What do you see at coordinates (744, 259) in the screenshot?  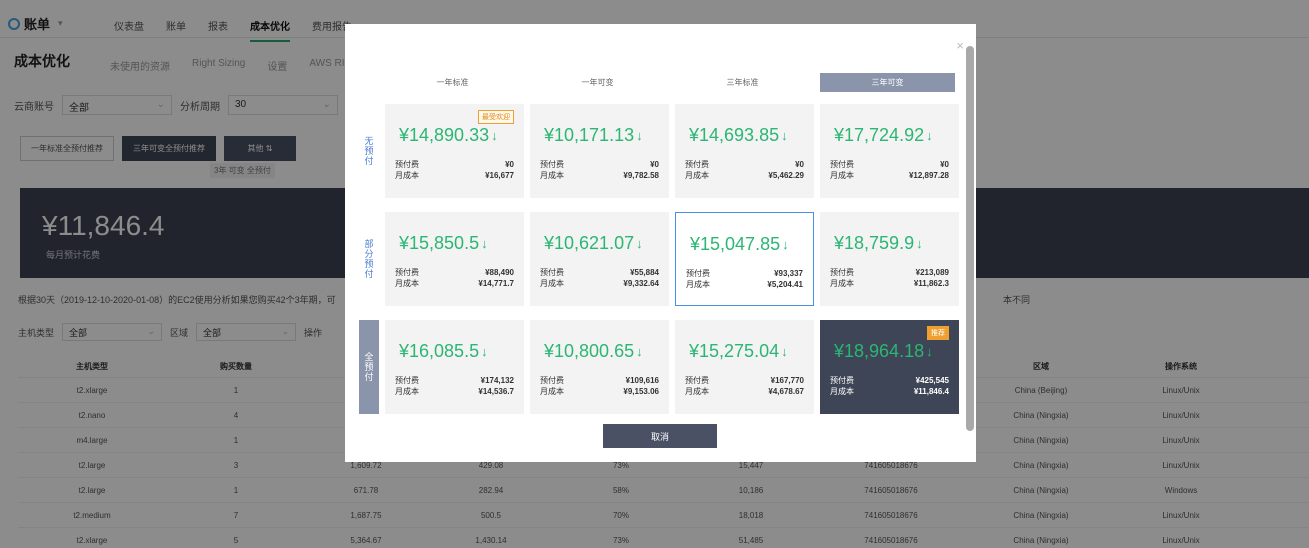 I see `price-card: ¥15,047.85 ↓ 预付费 ¥93,337 月成本 ¥5,204.41` at bounding box center [744, 259].